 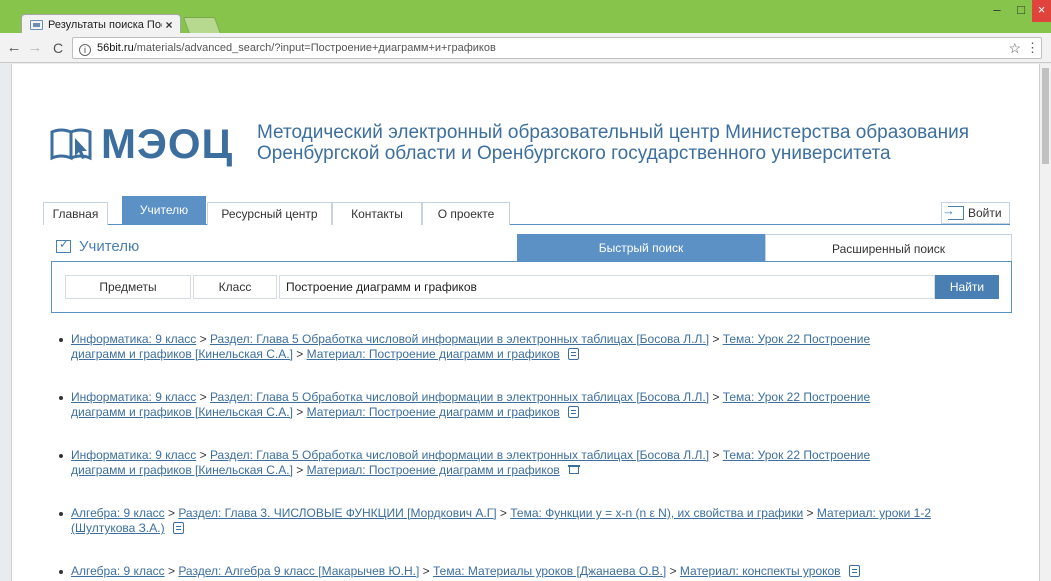 I want to click on checklist-icon, so click(x=63, y=245).